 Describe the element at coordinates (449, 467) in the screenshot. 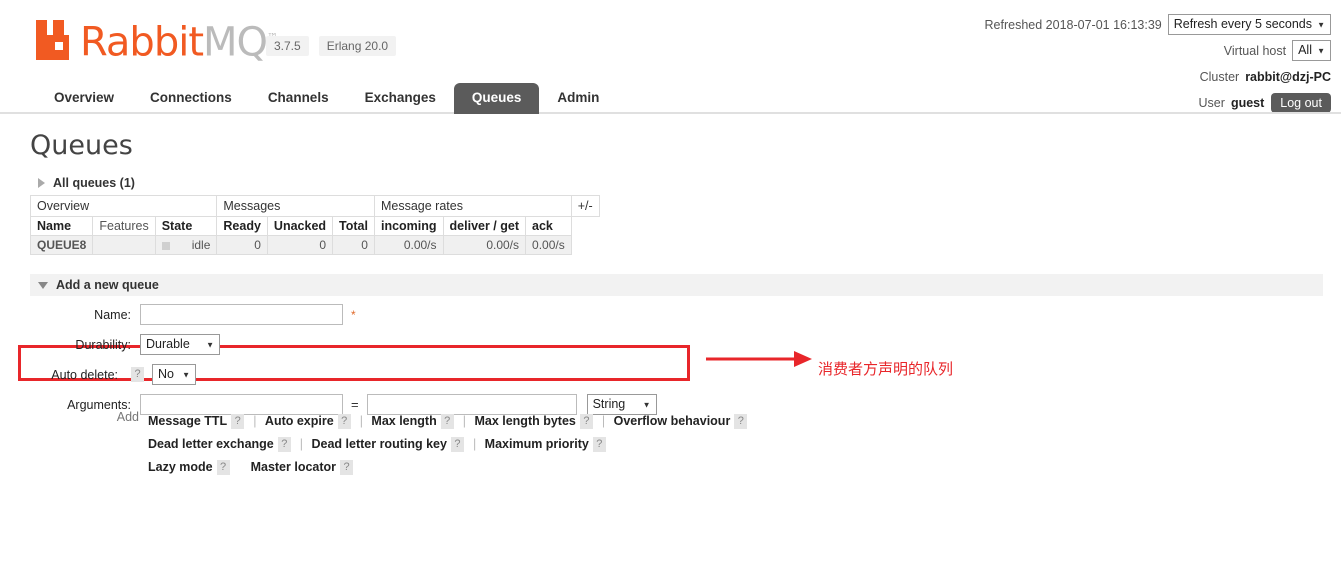

I see `preset-row-3: Lazy mode? Master locator?` at that location.